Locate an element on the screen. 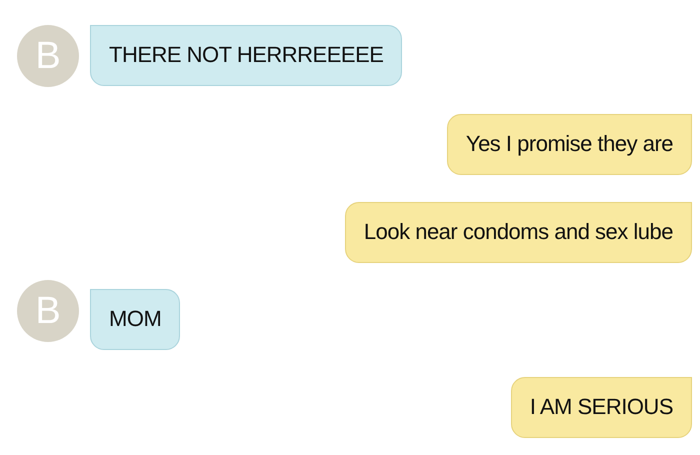  sent-message-bubble: Yes I promise they are is located at coordinates (569, 144).